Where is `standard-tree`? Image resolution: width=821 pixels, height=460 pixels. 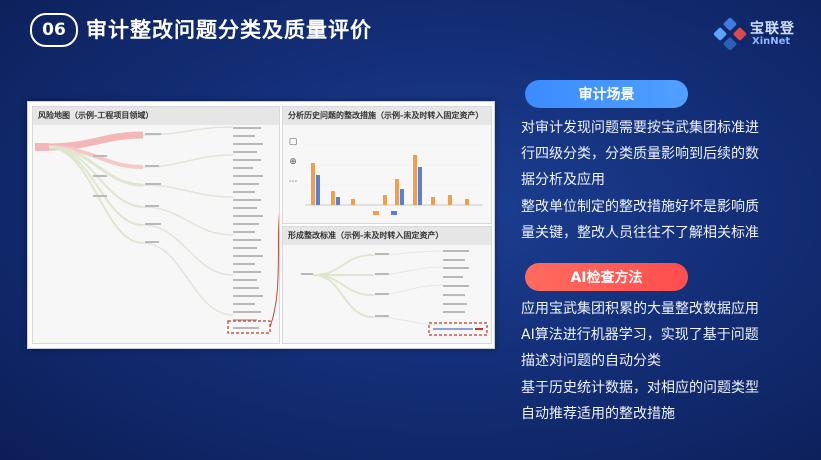 standard-tree is located at coordinates (394, 293).